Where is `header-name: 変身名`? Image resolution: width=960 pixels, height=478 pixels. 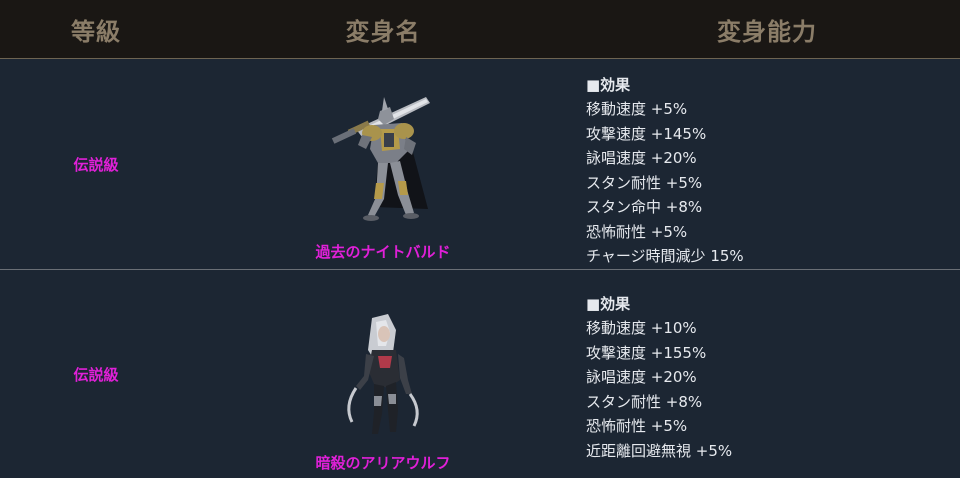
header-name: 変身名 is located at coordinates (383, 31).